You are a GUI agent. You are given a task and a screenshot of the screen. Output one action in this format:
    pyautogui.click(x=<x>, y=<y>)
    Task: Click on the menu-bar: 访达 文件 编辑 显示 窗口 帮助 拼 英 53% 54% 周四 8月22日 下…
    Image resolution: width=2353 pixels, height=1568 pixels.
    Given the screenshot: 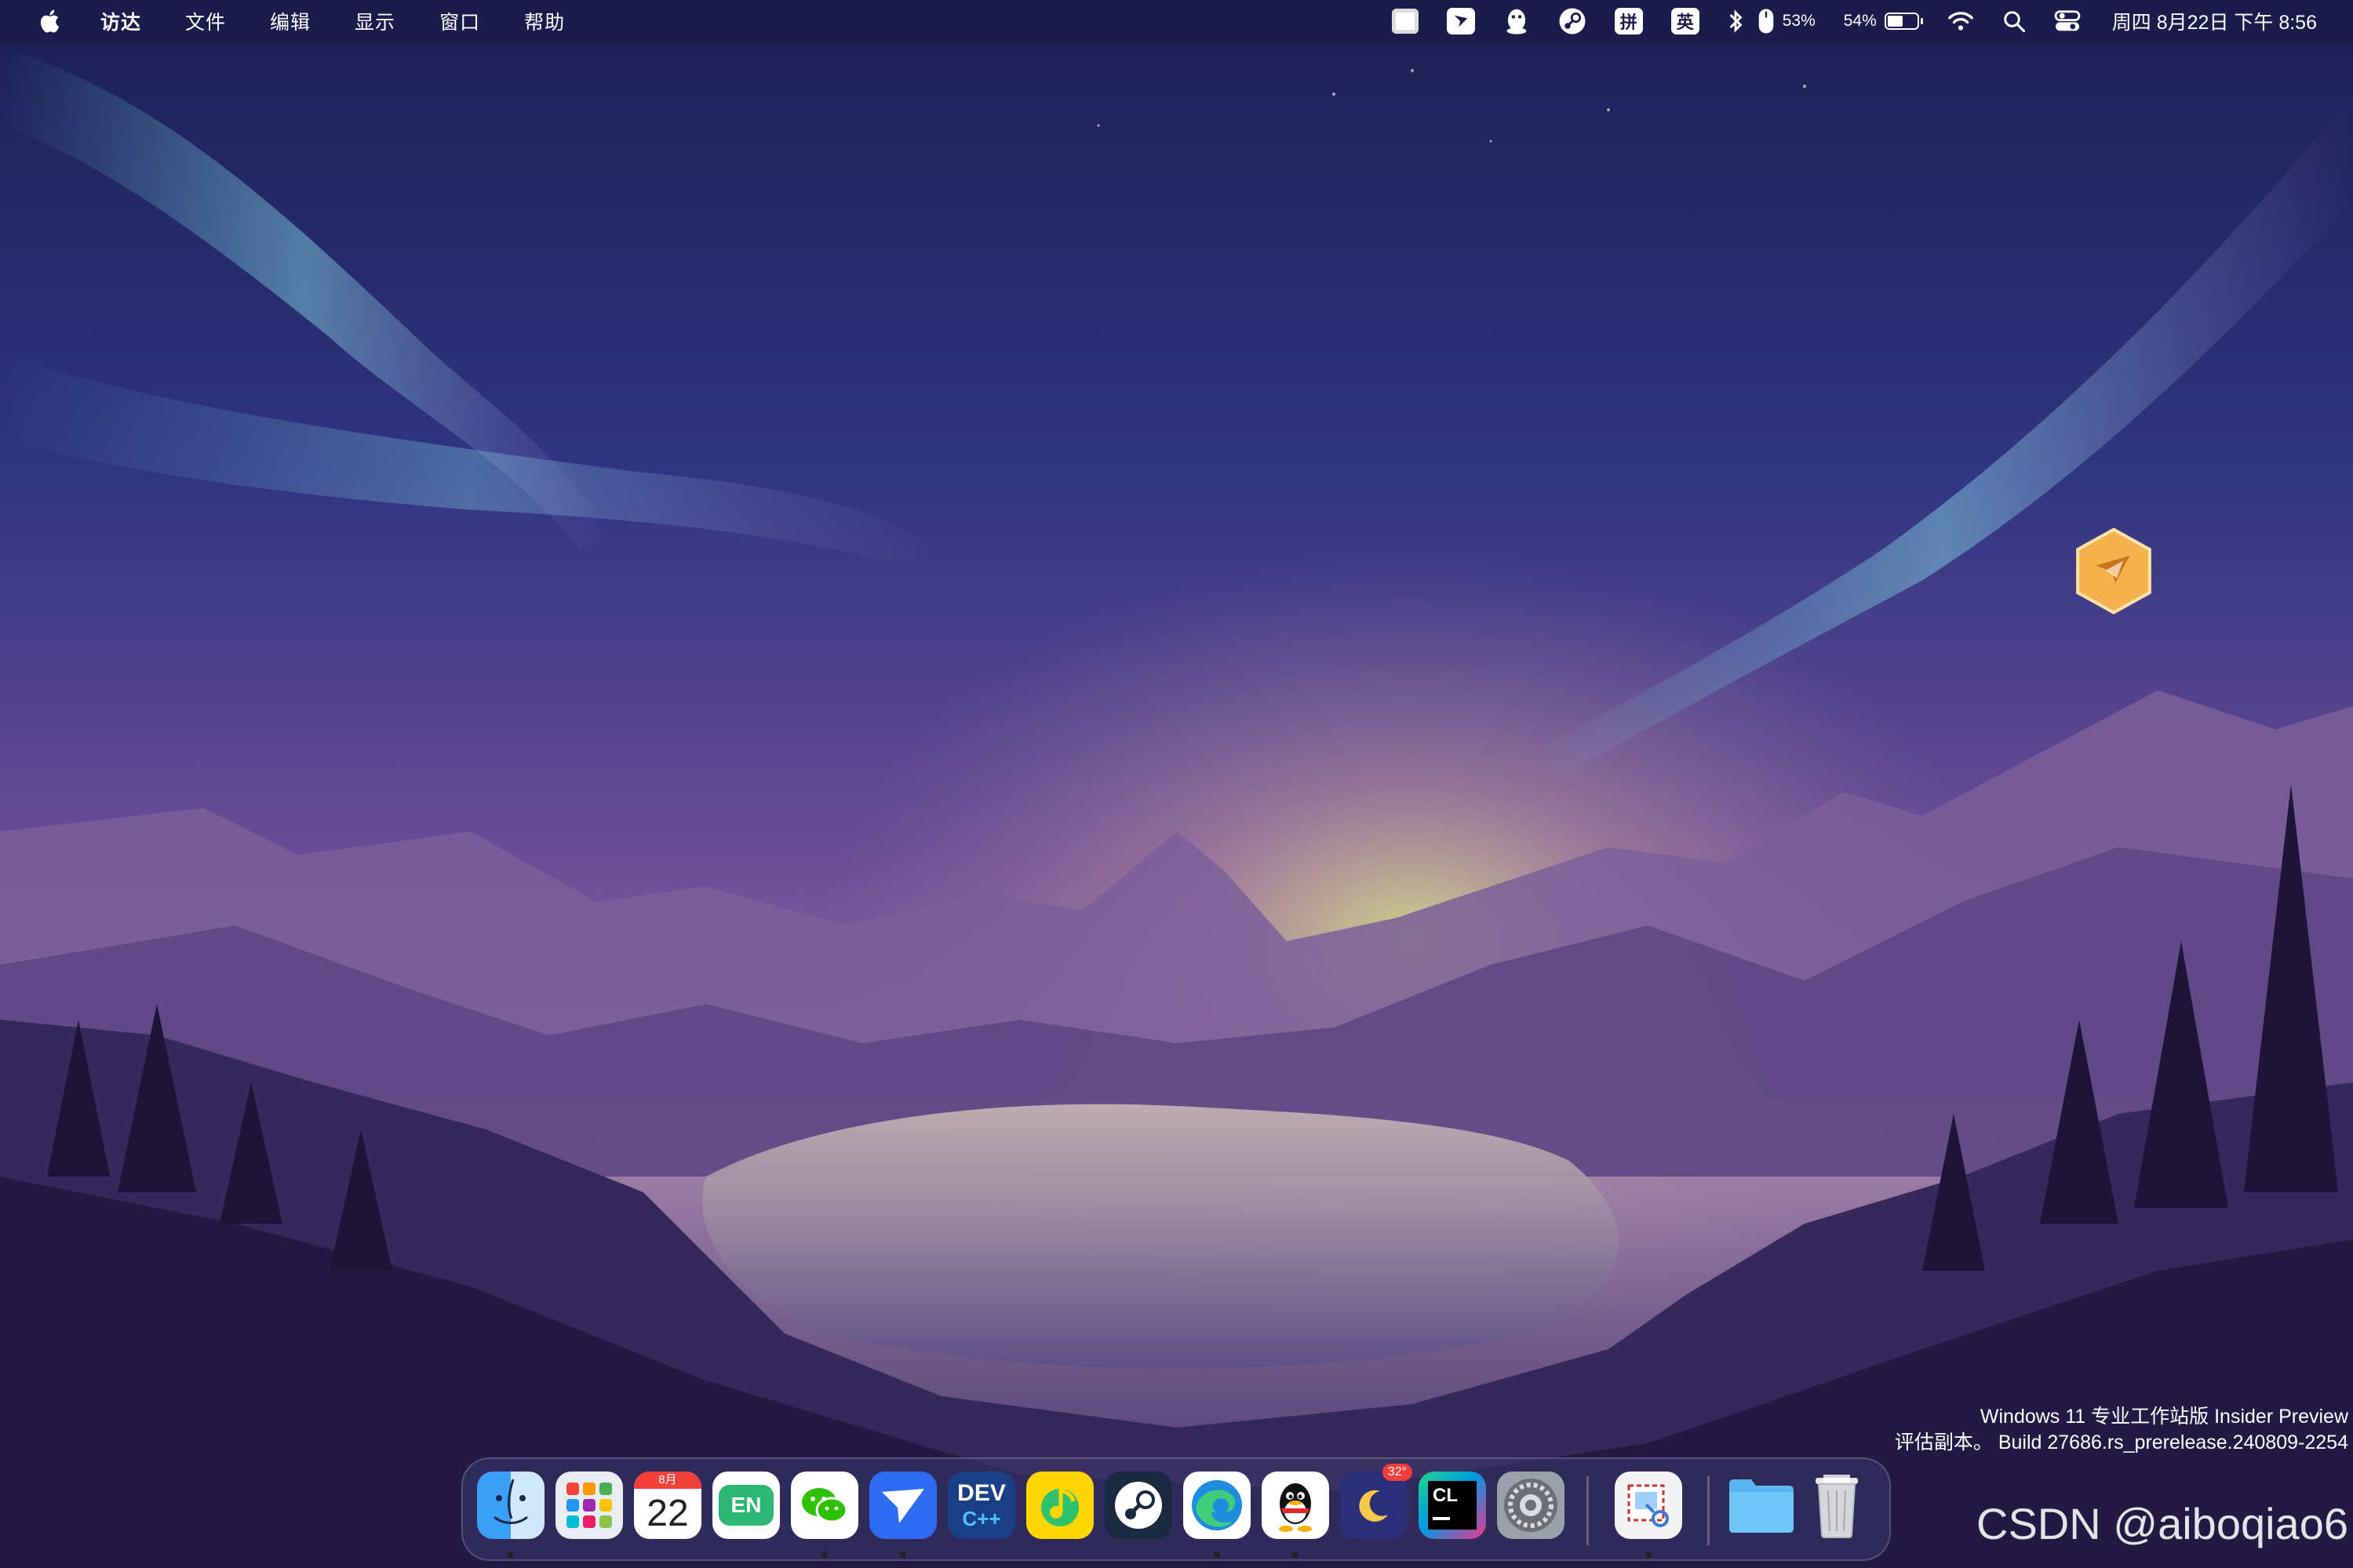 What is the action you would take?
    pyautogui.click(x=1177, y=21)
    